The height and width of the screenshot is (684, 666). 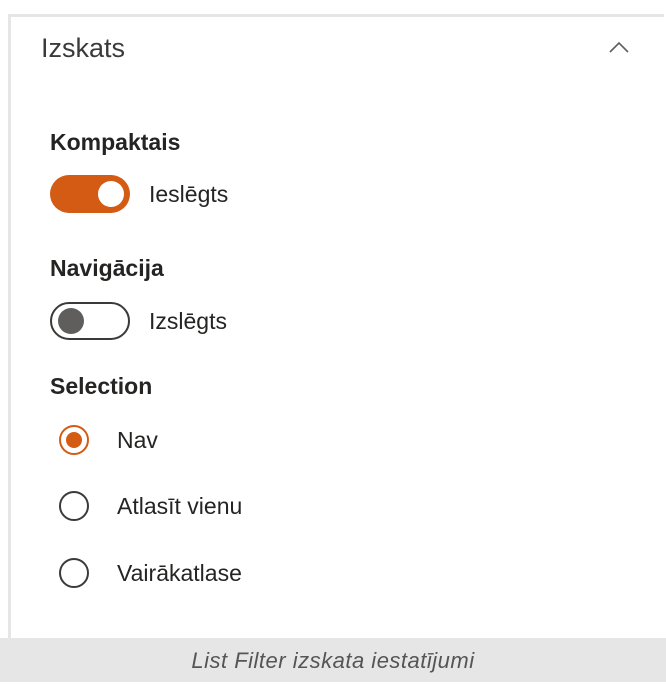 What do you see at coordinates (108, 440) in the screenshot?
I see `radio-option-none: Nav` at bounding box center [108, 440].